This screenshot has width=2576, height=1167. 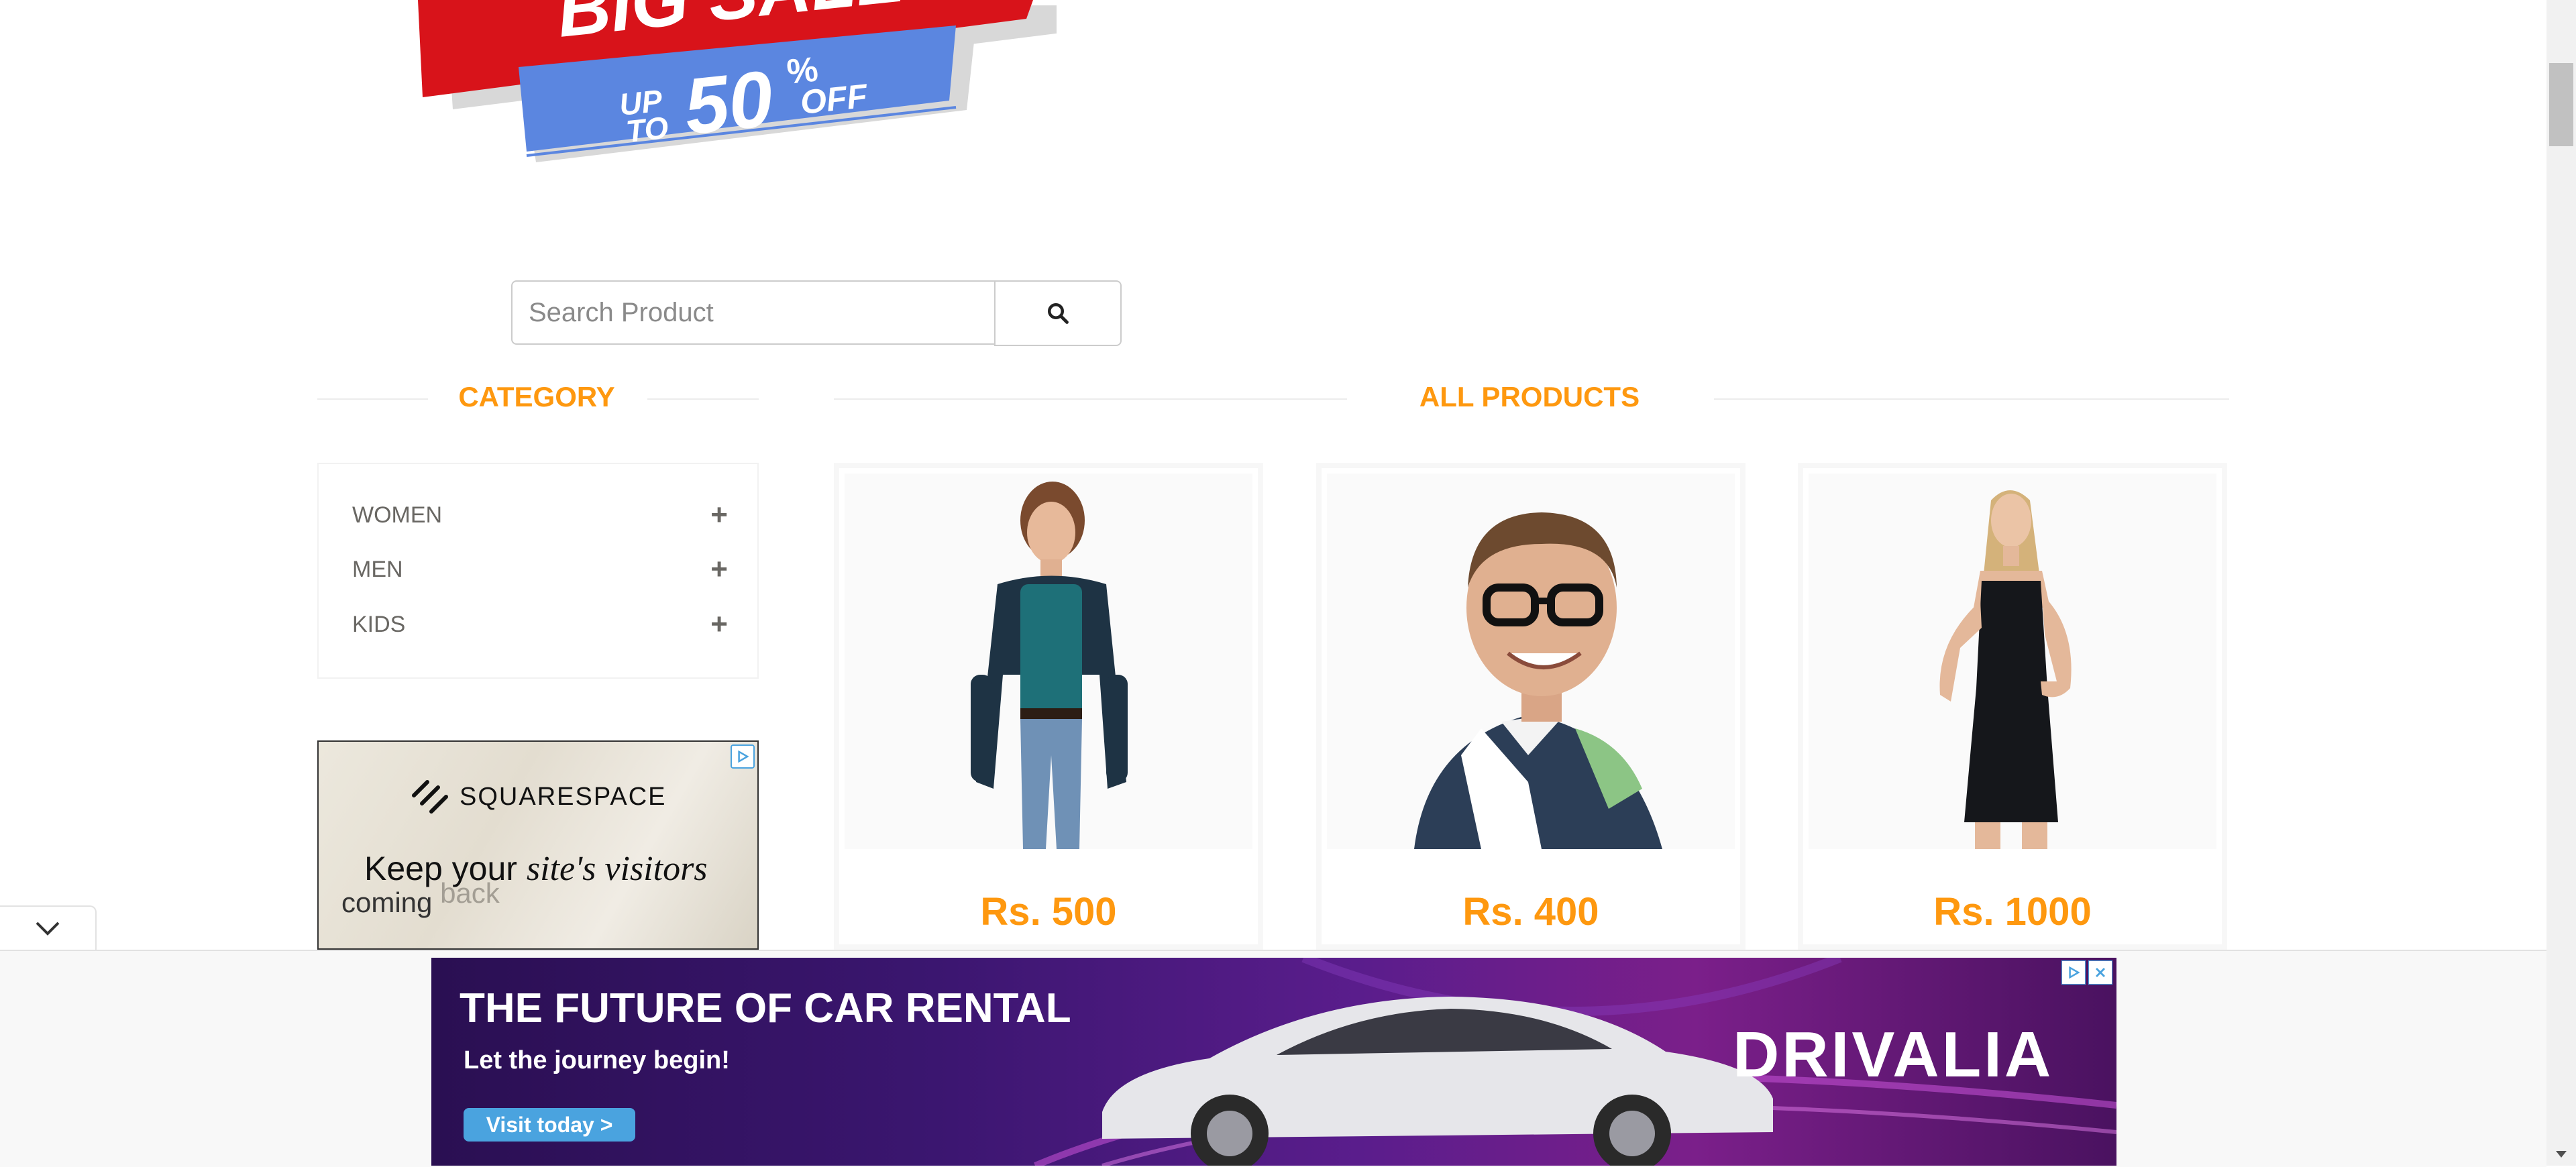 What do you see at coordinates (540, 515) in the screenshot?
I see `category-item-women: WOMEN +` at bounding box center [540, 515].